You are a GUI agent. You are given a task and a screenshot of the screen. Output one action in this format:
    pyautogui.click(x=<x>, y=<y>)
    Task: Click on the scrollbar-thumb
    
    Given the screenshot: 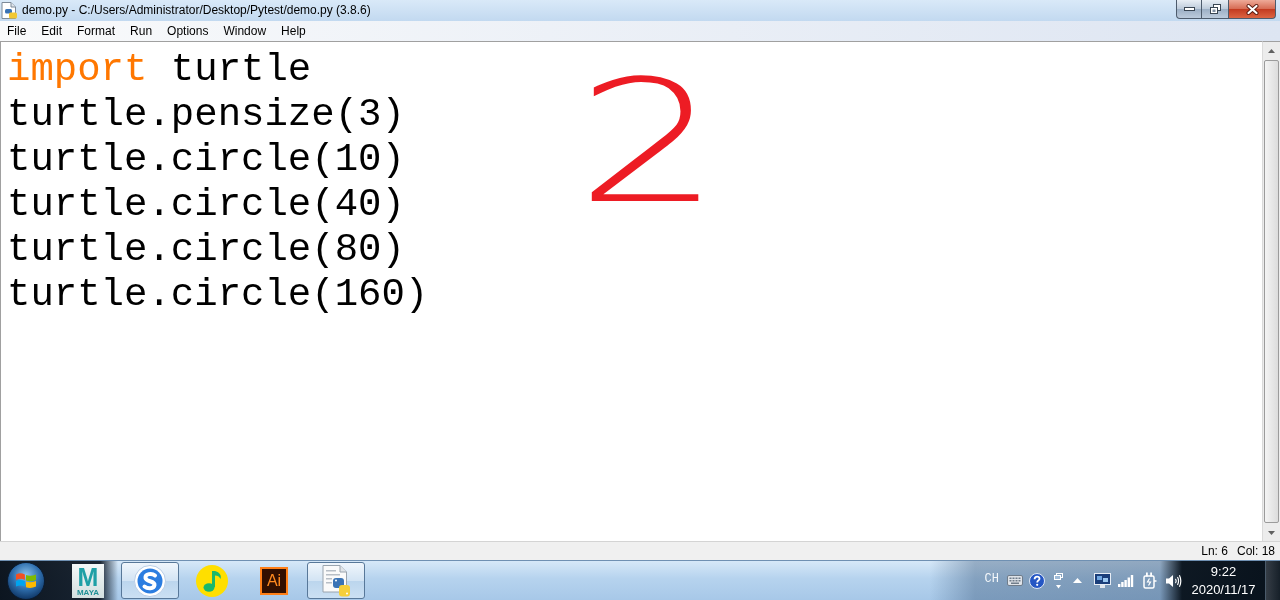 What is the action you would take?
    pyautogui.click(x=1271, y=291)
    